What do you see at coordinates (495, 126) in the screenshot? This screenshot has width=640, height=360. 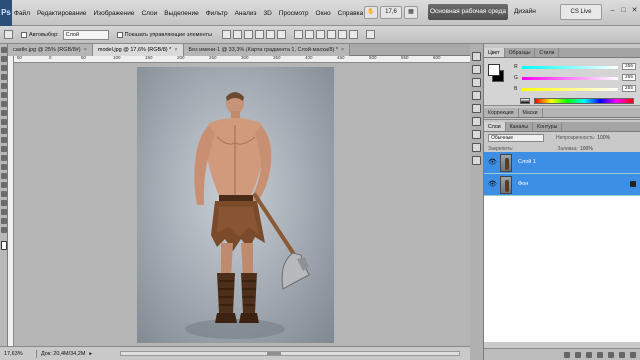 I see `tab-layers: Слои` at bounding box center [495, 126].